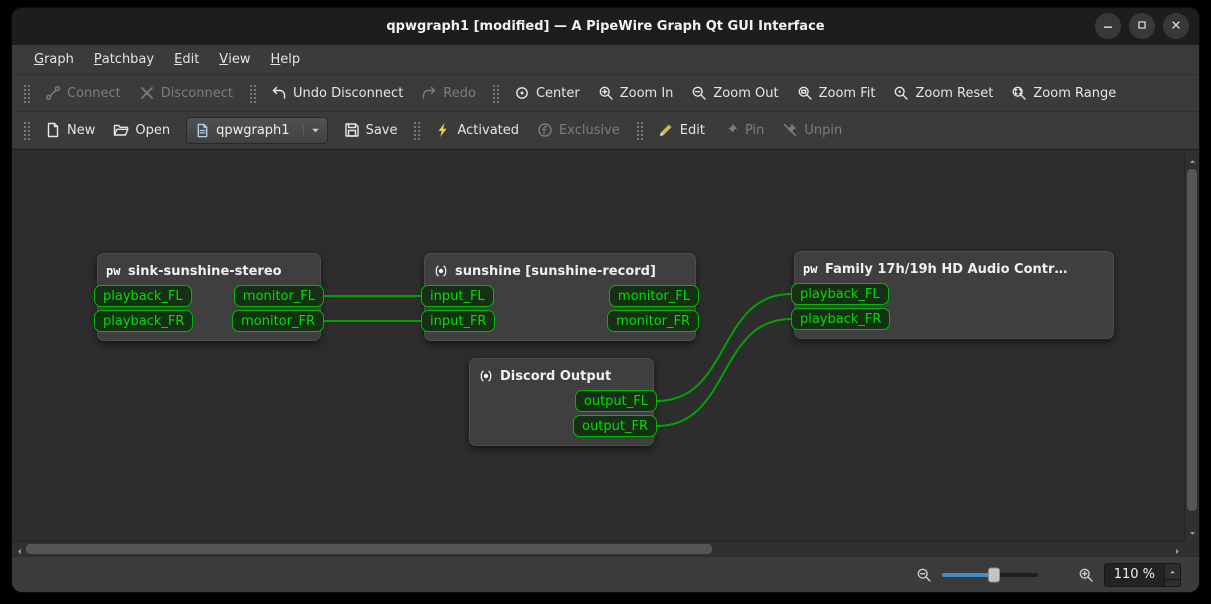 Image resolution: width=1211 pixels, height=604 pixels. What do you see at coordinates (968, 574) in the screenshot?
I see `zoom-slider-fill` at bounding box center [968, 574].